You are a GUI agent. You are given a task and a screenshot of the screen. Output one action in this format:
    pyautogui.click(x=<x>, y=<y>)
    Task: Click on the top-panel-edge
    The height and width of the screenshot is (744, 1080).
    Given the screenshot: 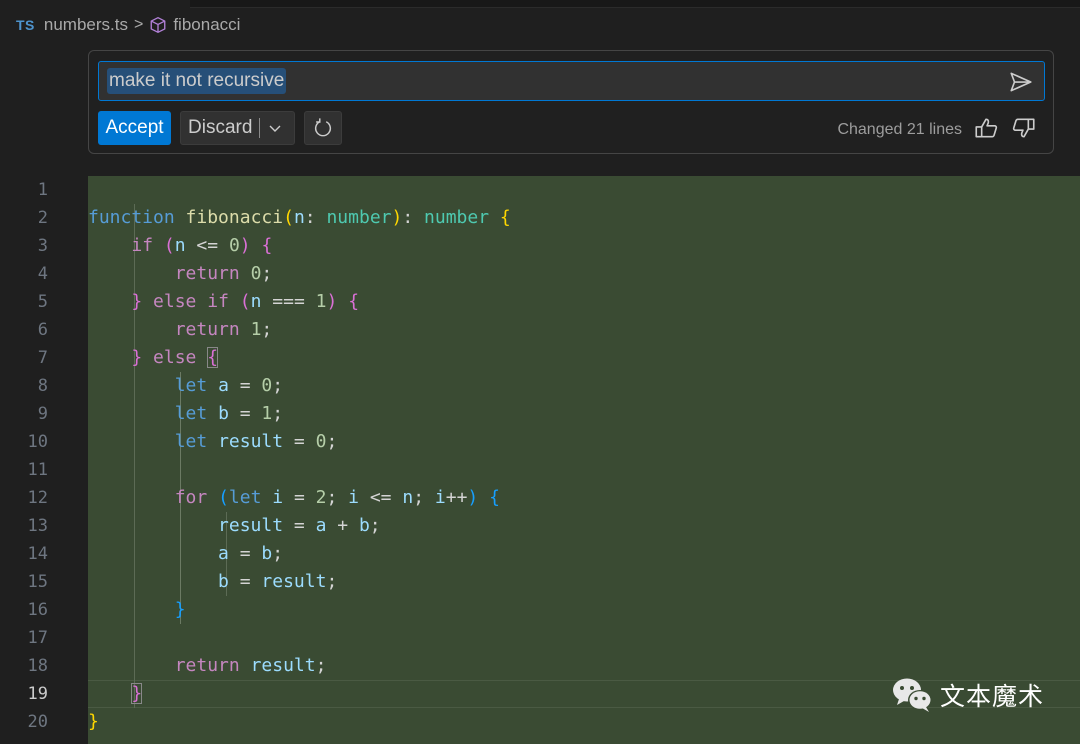 What is the action you would take?
    pyautogui.click(x=635, y=4)
    